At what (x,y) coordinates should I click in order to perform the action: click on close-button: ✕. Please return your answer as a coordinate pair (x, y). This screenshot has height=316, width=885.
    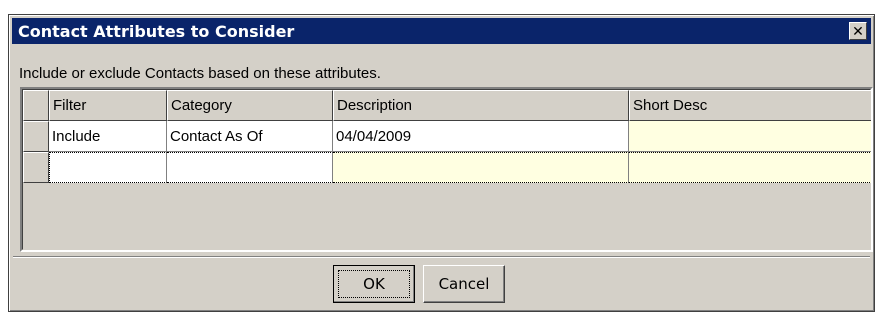
    Looking at the image, I should click on (858, 31).